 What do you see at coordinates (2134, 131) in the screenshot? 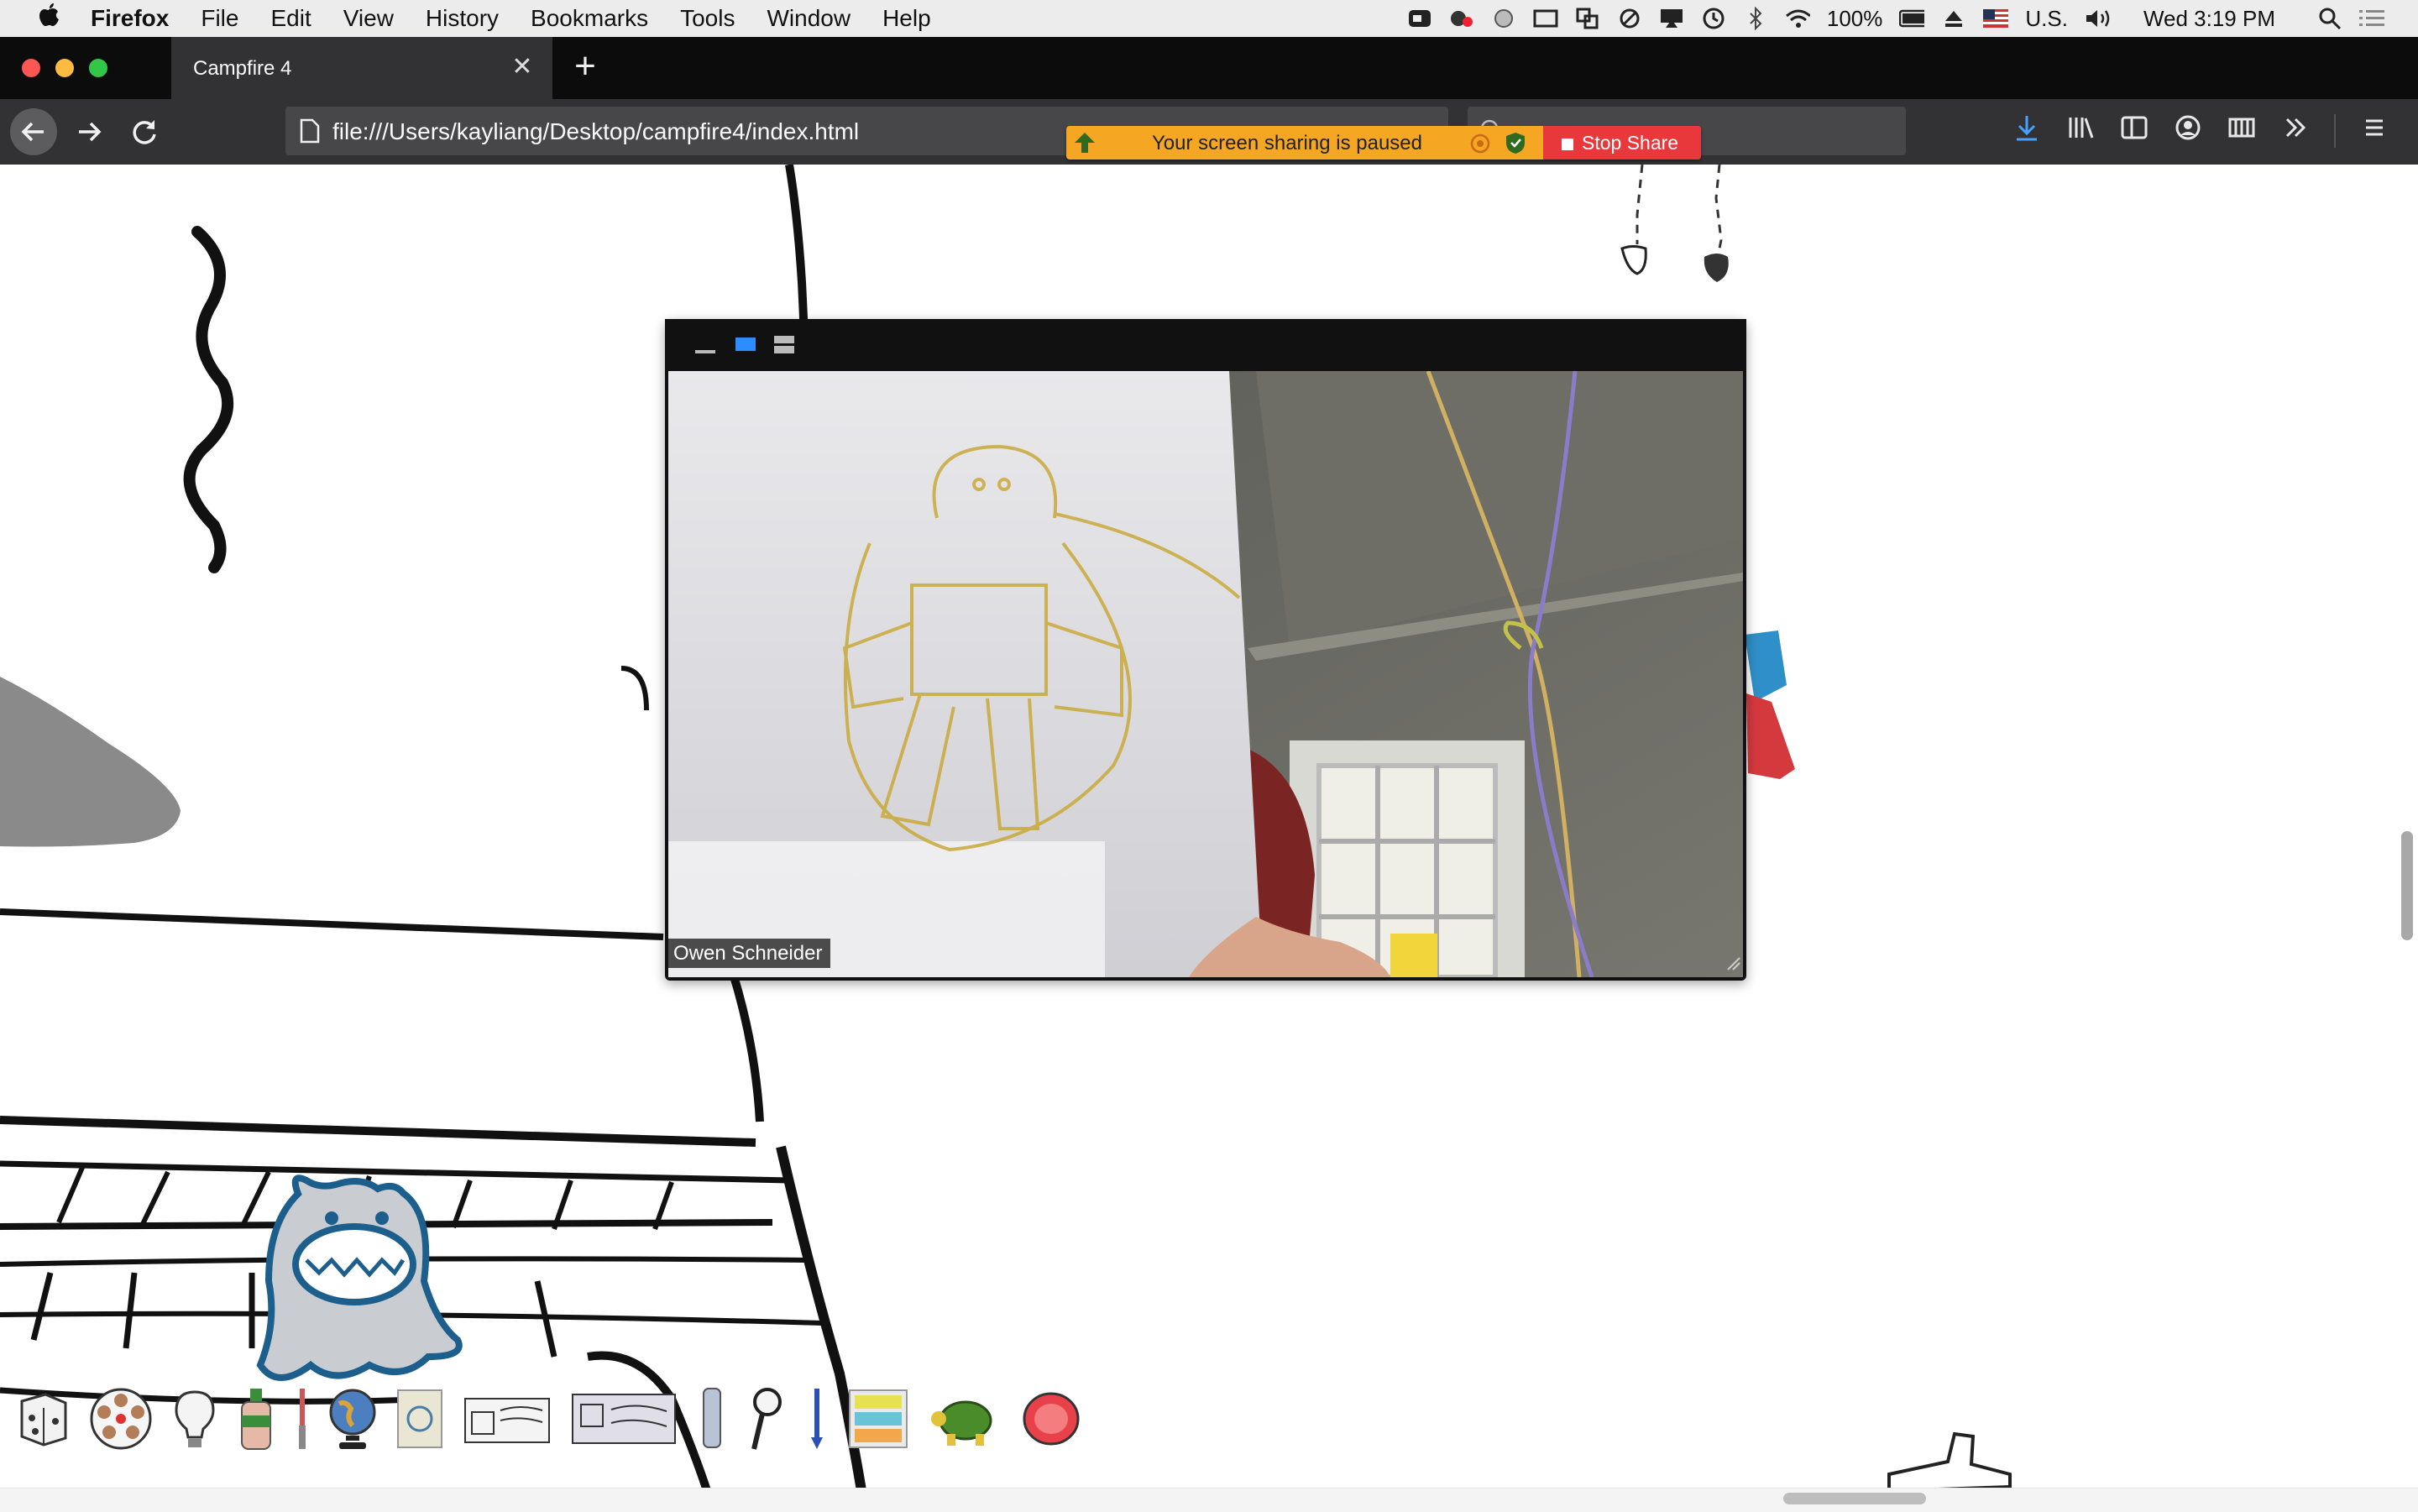
I see `sidebar-icon` at bounding box center [2134, 131].